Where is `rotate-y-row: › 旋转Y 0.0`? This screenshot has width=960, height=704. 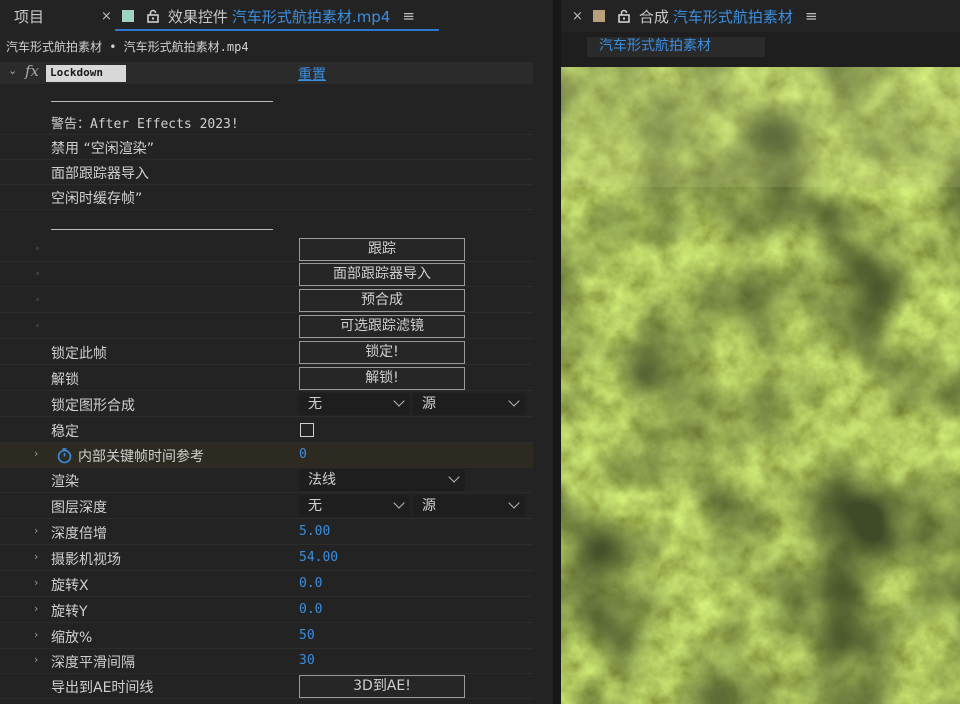
rotate-y-row: › 旋转Y 0.0 is located at coordinates (266, 610).